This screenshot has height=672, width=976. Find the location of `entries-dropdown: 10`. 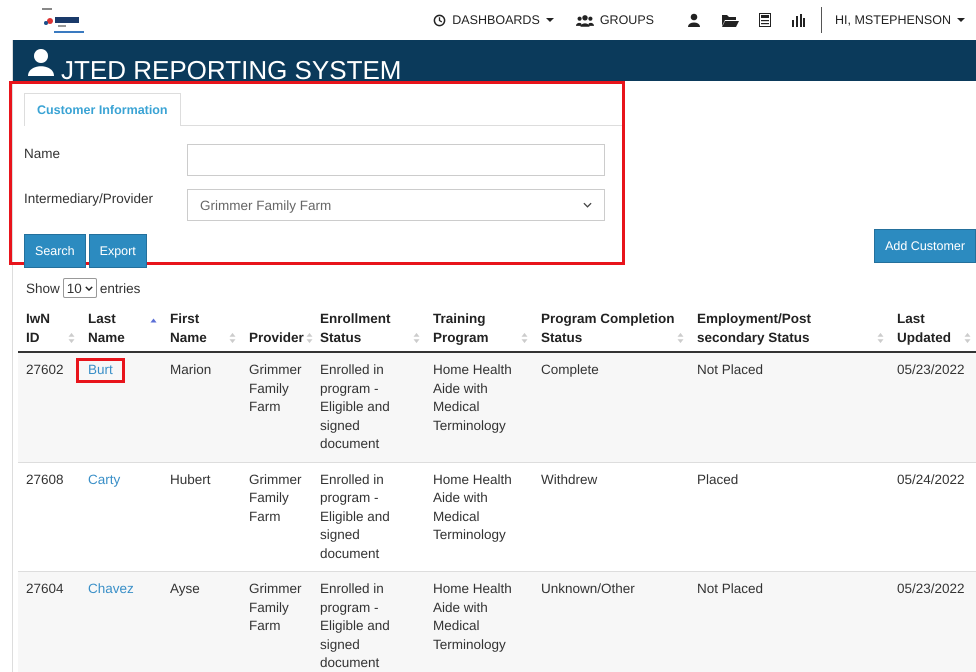

entries-dropdown: 10 is located at coordinates (79, 288).